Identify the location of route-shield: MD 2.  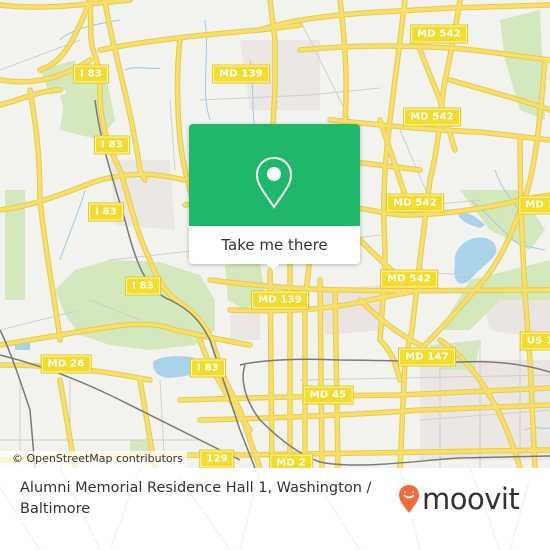
(291, 460).